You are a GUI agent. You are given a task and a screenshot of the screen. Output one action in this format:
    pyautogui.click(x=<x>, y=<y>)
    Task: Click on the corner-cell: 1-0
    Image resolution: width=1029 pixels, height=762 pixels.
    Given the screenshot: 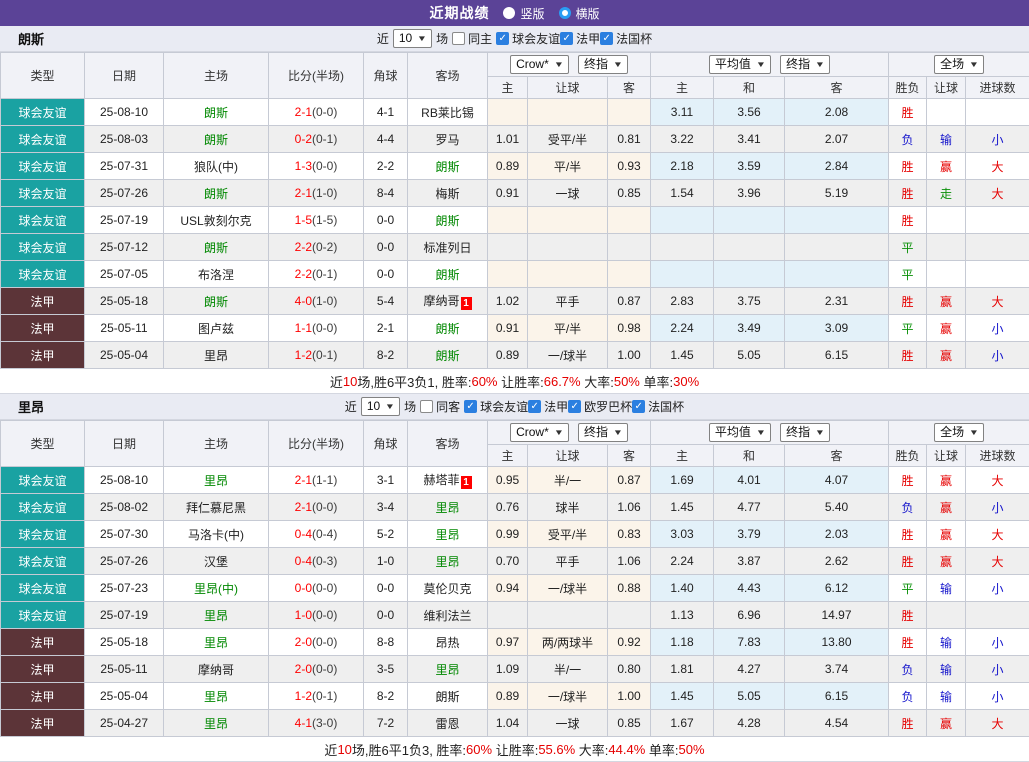 What is the action you would take?
    pyautogui.click(x=386, y=561)
    